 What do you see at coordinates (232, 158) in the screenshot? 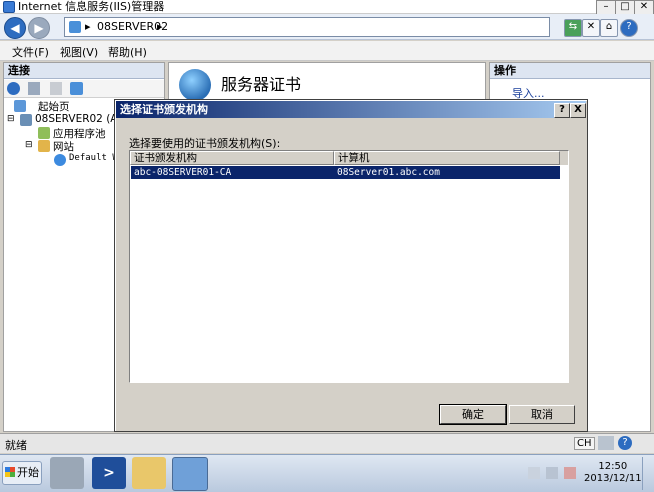
I see `column-header-authority: 证书颁发机构` at bounding box center [232, 158].